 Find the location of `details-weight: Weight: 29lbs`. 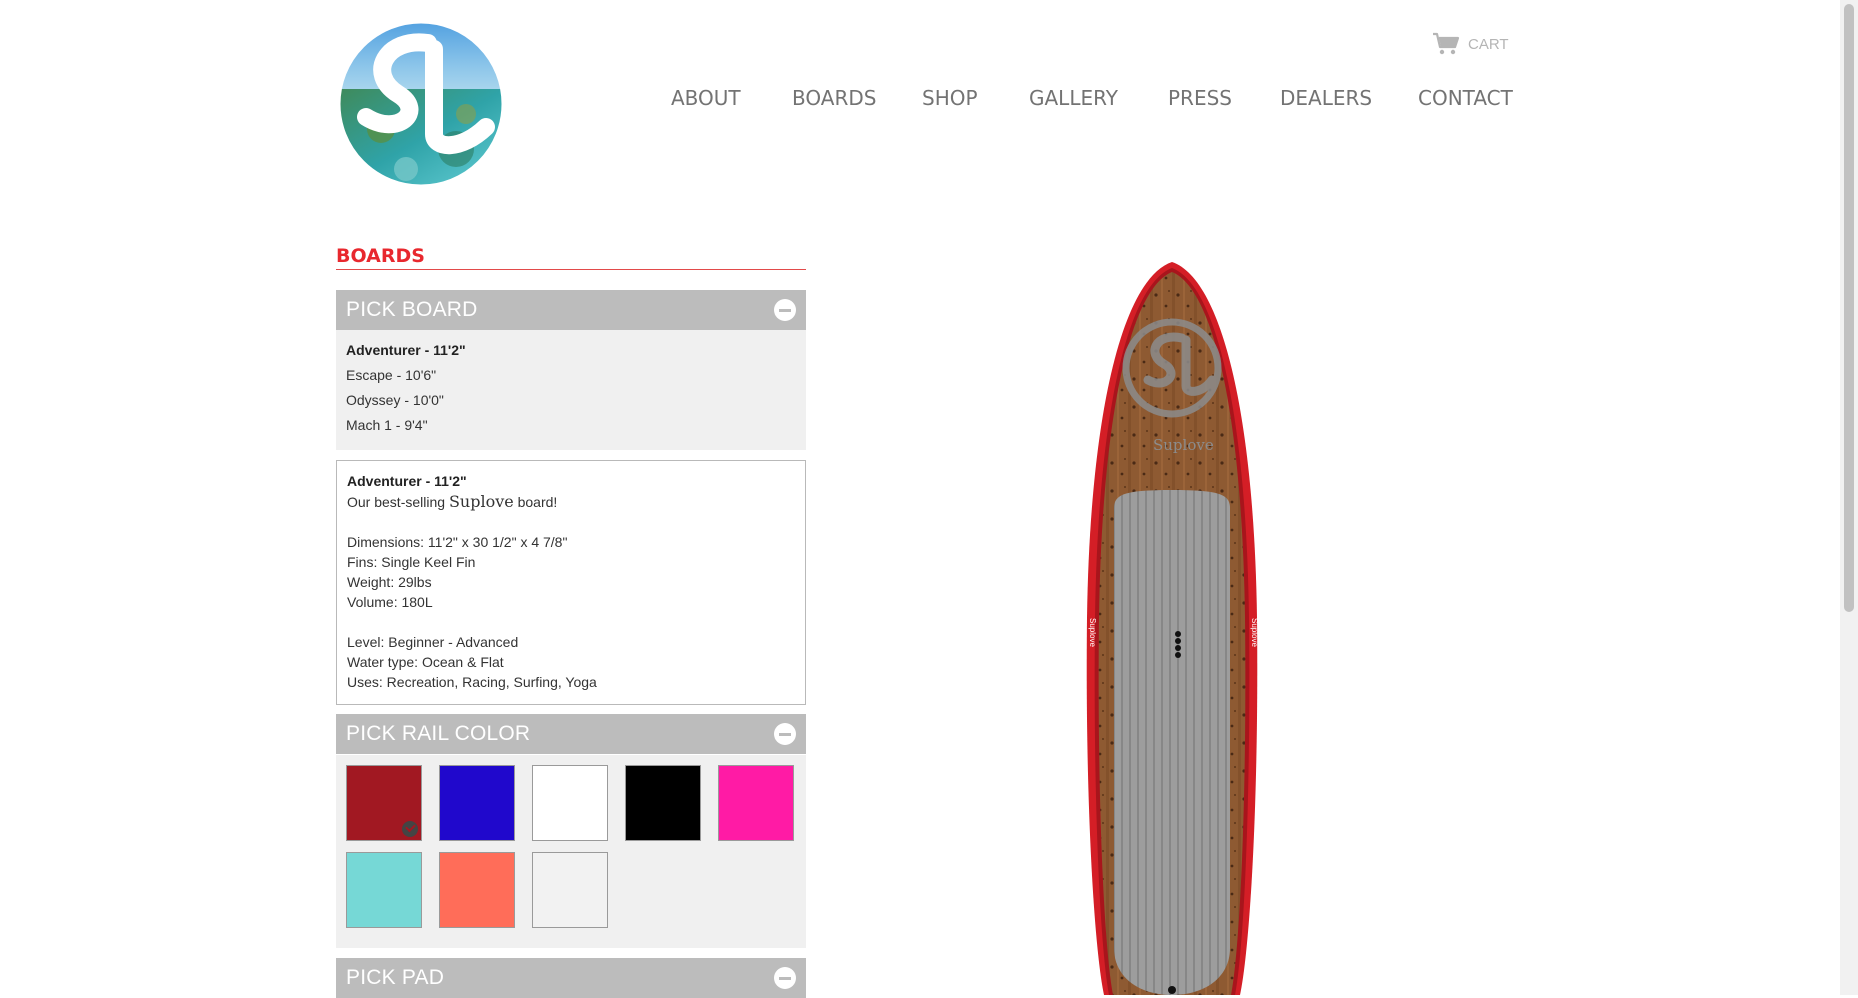

details-weight: Weight: 29lbs is located at coordinates (389, 582).